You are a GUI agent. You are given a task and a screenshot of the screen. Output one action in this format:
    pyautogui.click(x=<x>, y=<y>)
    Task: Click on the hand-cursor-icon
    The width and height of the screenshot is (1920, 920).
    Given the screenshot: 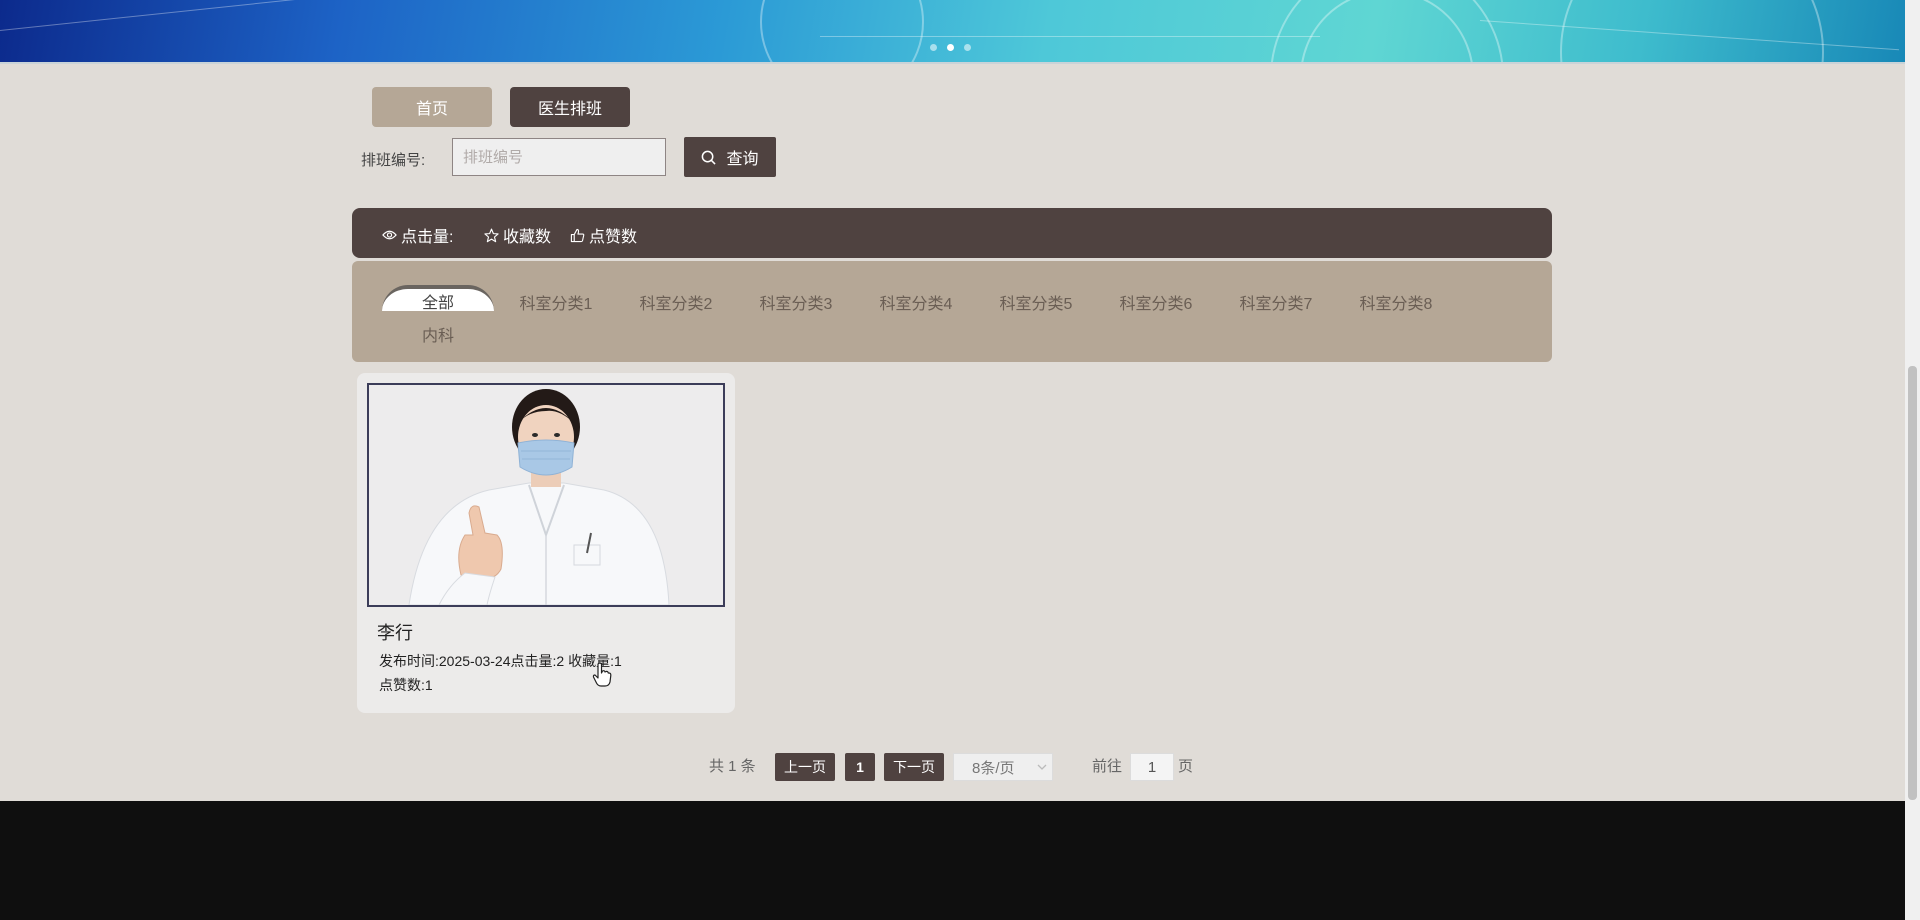 What is the action you would take?
    pyautogui.click(x=602, y=674)
    